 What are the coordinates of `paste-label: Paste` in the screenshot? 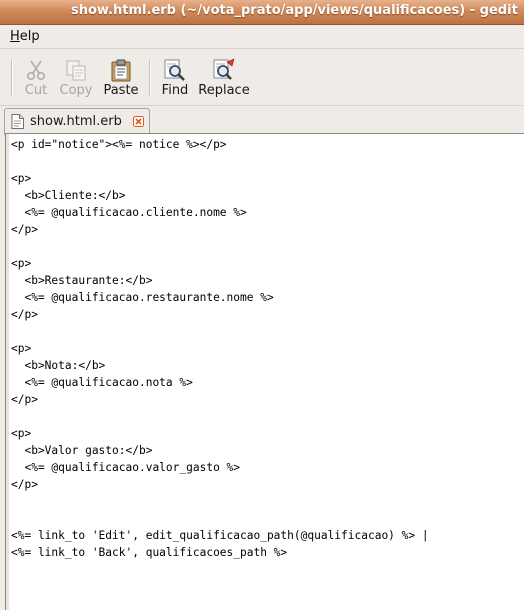 It's located at (121, 90).